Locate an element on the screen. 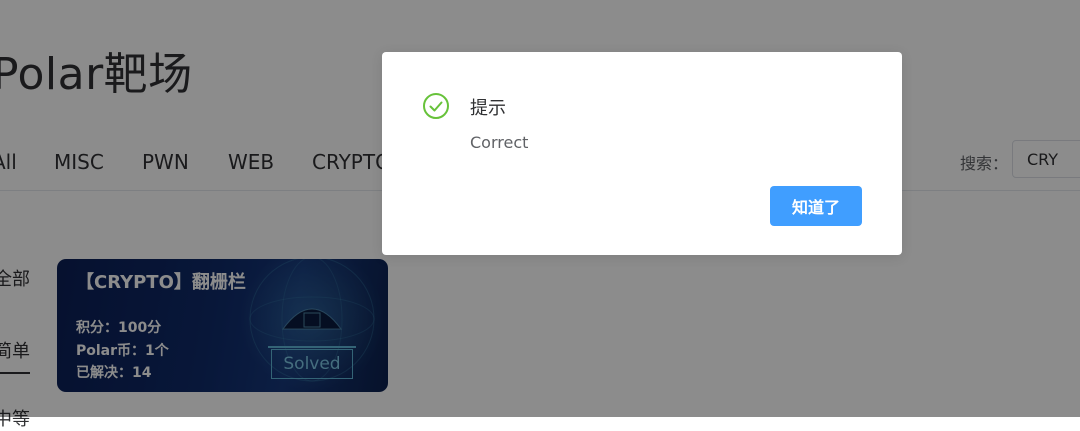 The image size is (1080, 431). dialog-message: Correct is located at coordinates (499, 142).